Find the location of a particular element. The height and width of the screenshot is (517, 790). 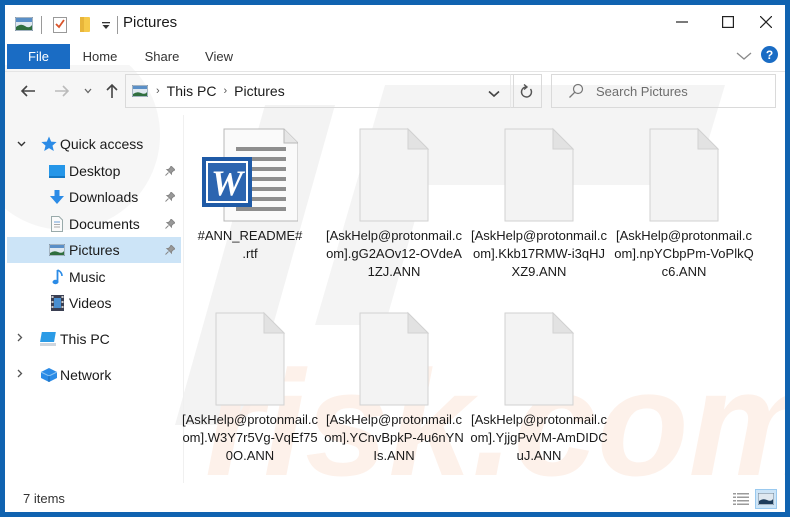

videos-icon is located at coordinates (57, 303).